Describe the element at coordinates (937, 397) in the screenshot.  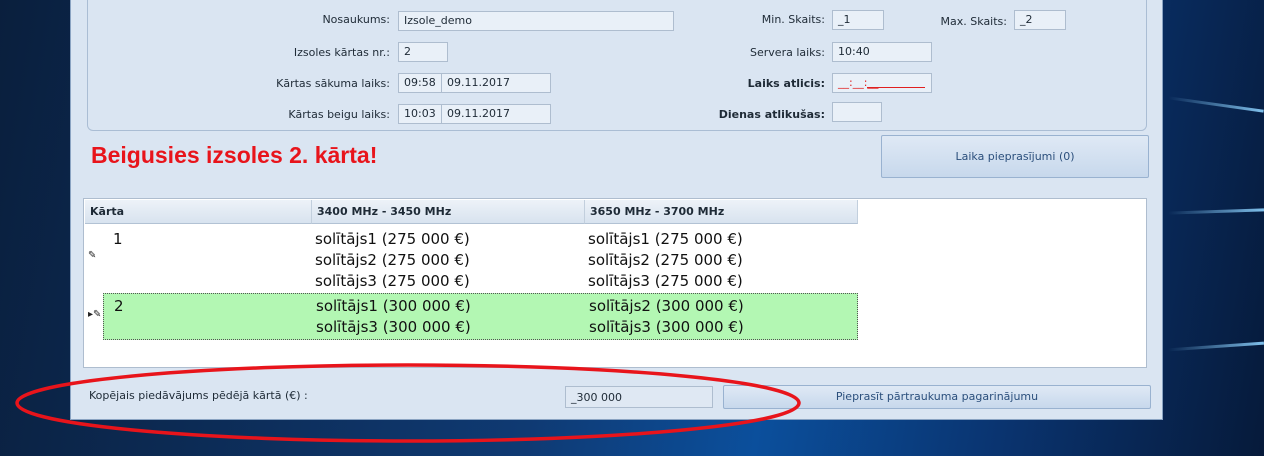
I see `request-extension-button: Pieprasīt pārtraukuma pagarinājumu` at that location.